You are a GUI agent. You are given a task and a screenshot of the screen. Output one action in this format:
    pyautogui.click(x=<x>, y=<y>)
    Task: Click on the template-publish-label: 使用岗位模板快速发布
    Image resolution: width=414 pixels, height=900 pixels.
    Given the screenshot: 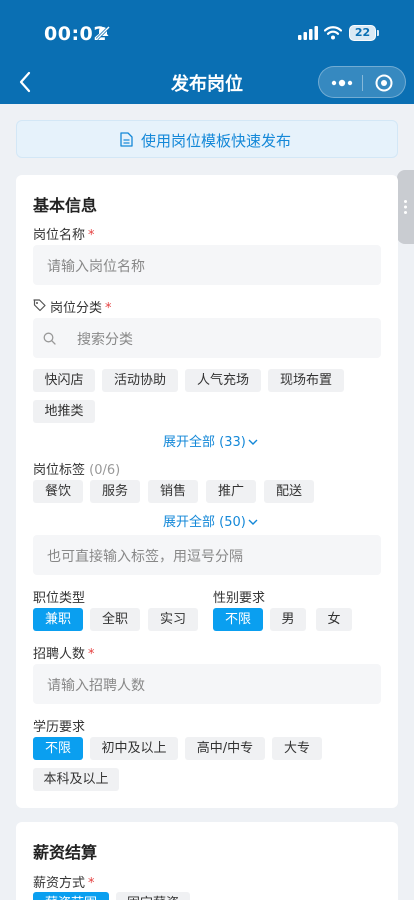 What is the action you would take?
    pyautogui.click(x=216, y=141)
    